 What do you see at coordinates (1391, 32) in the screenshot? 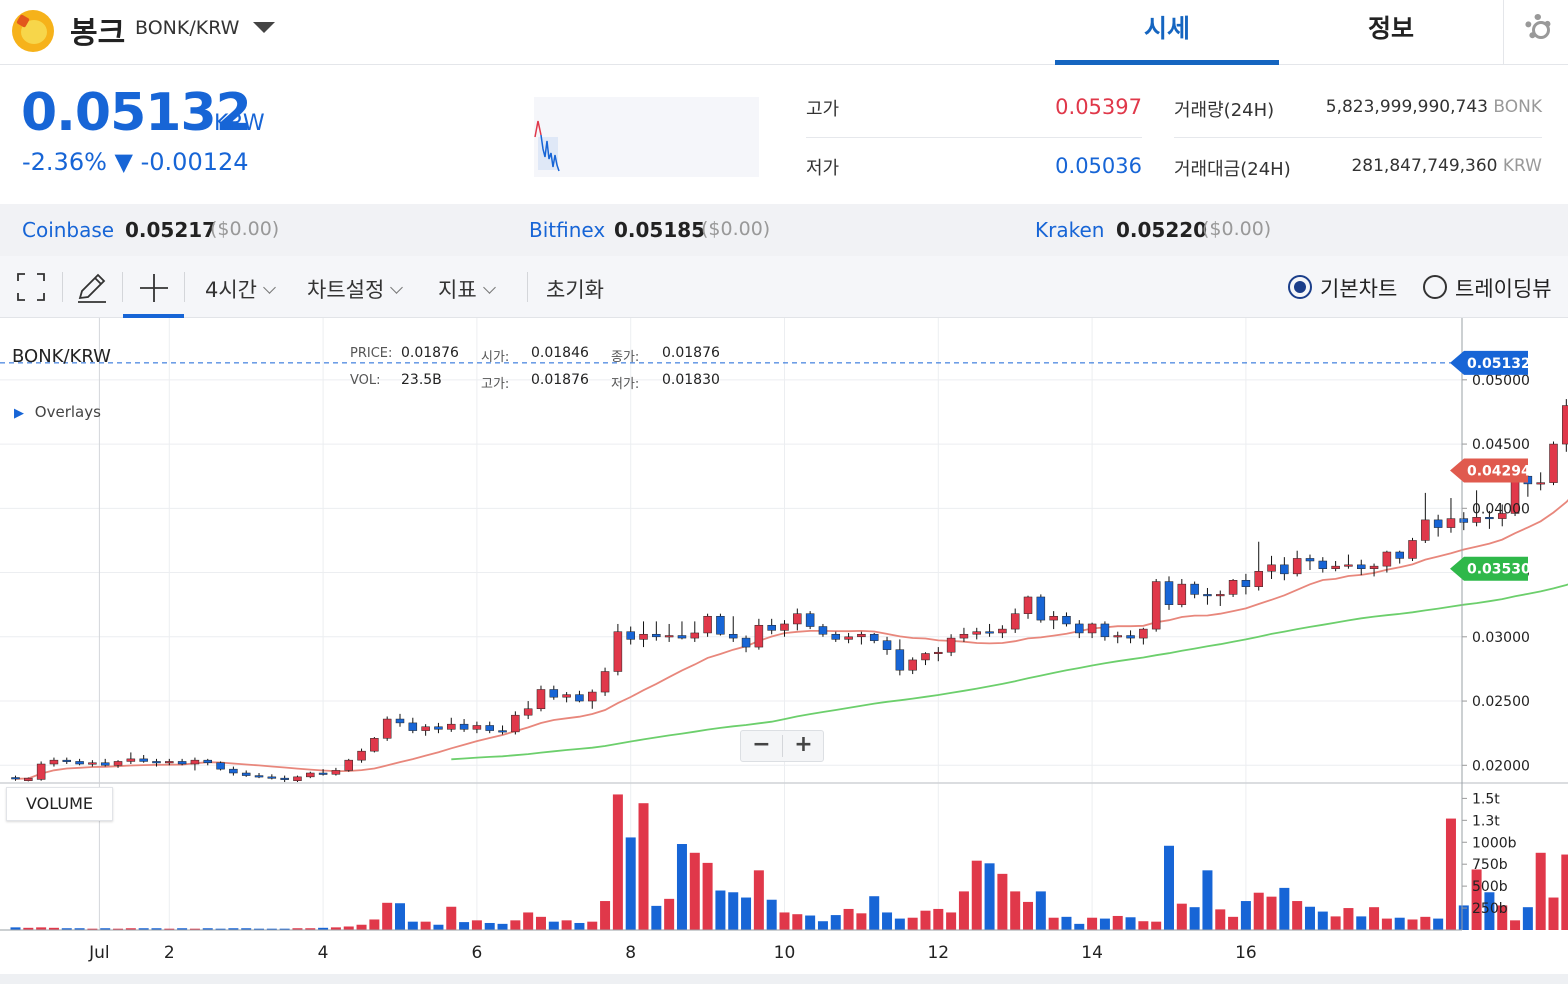
I see `tab-info: 정보` at bounding box center [1391, 32].